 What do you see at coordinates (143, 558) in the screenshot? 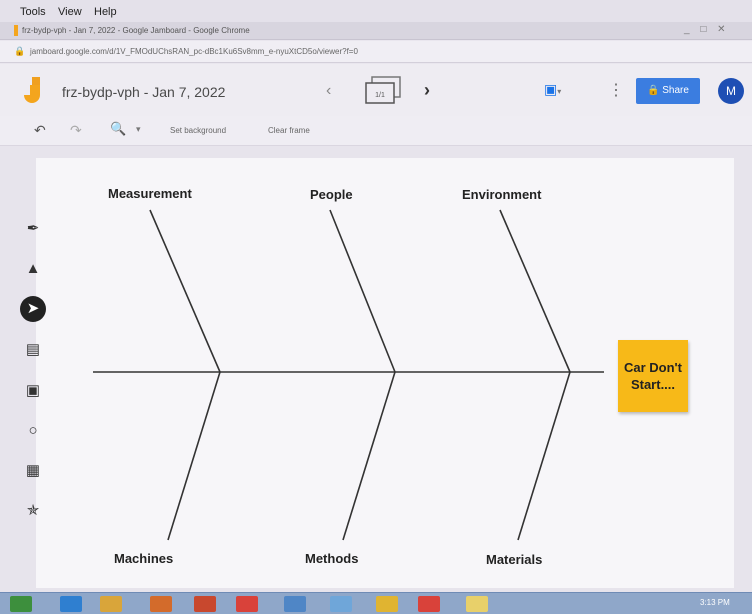
I see `label-machines: Machines` at bounding box center [143, 558].